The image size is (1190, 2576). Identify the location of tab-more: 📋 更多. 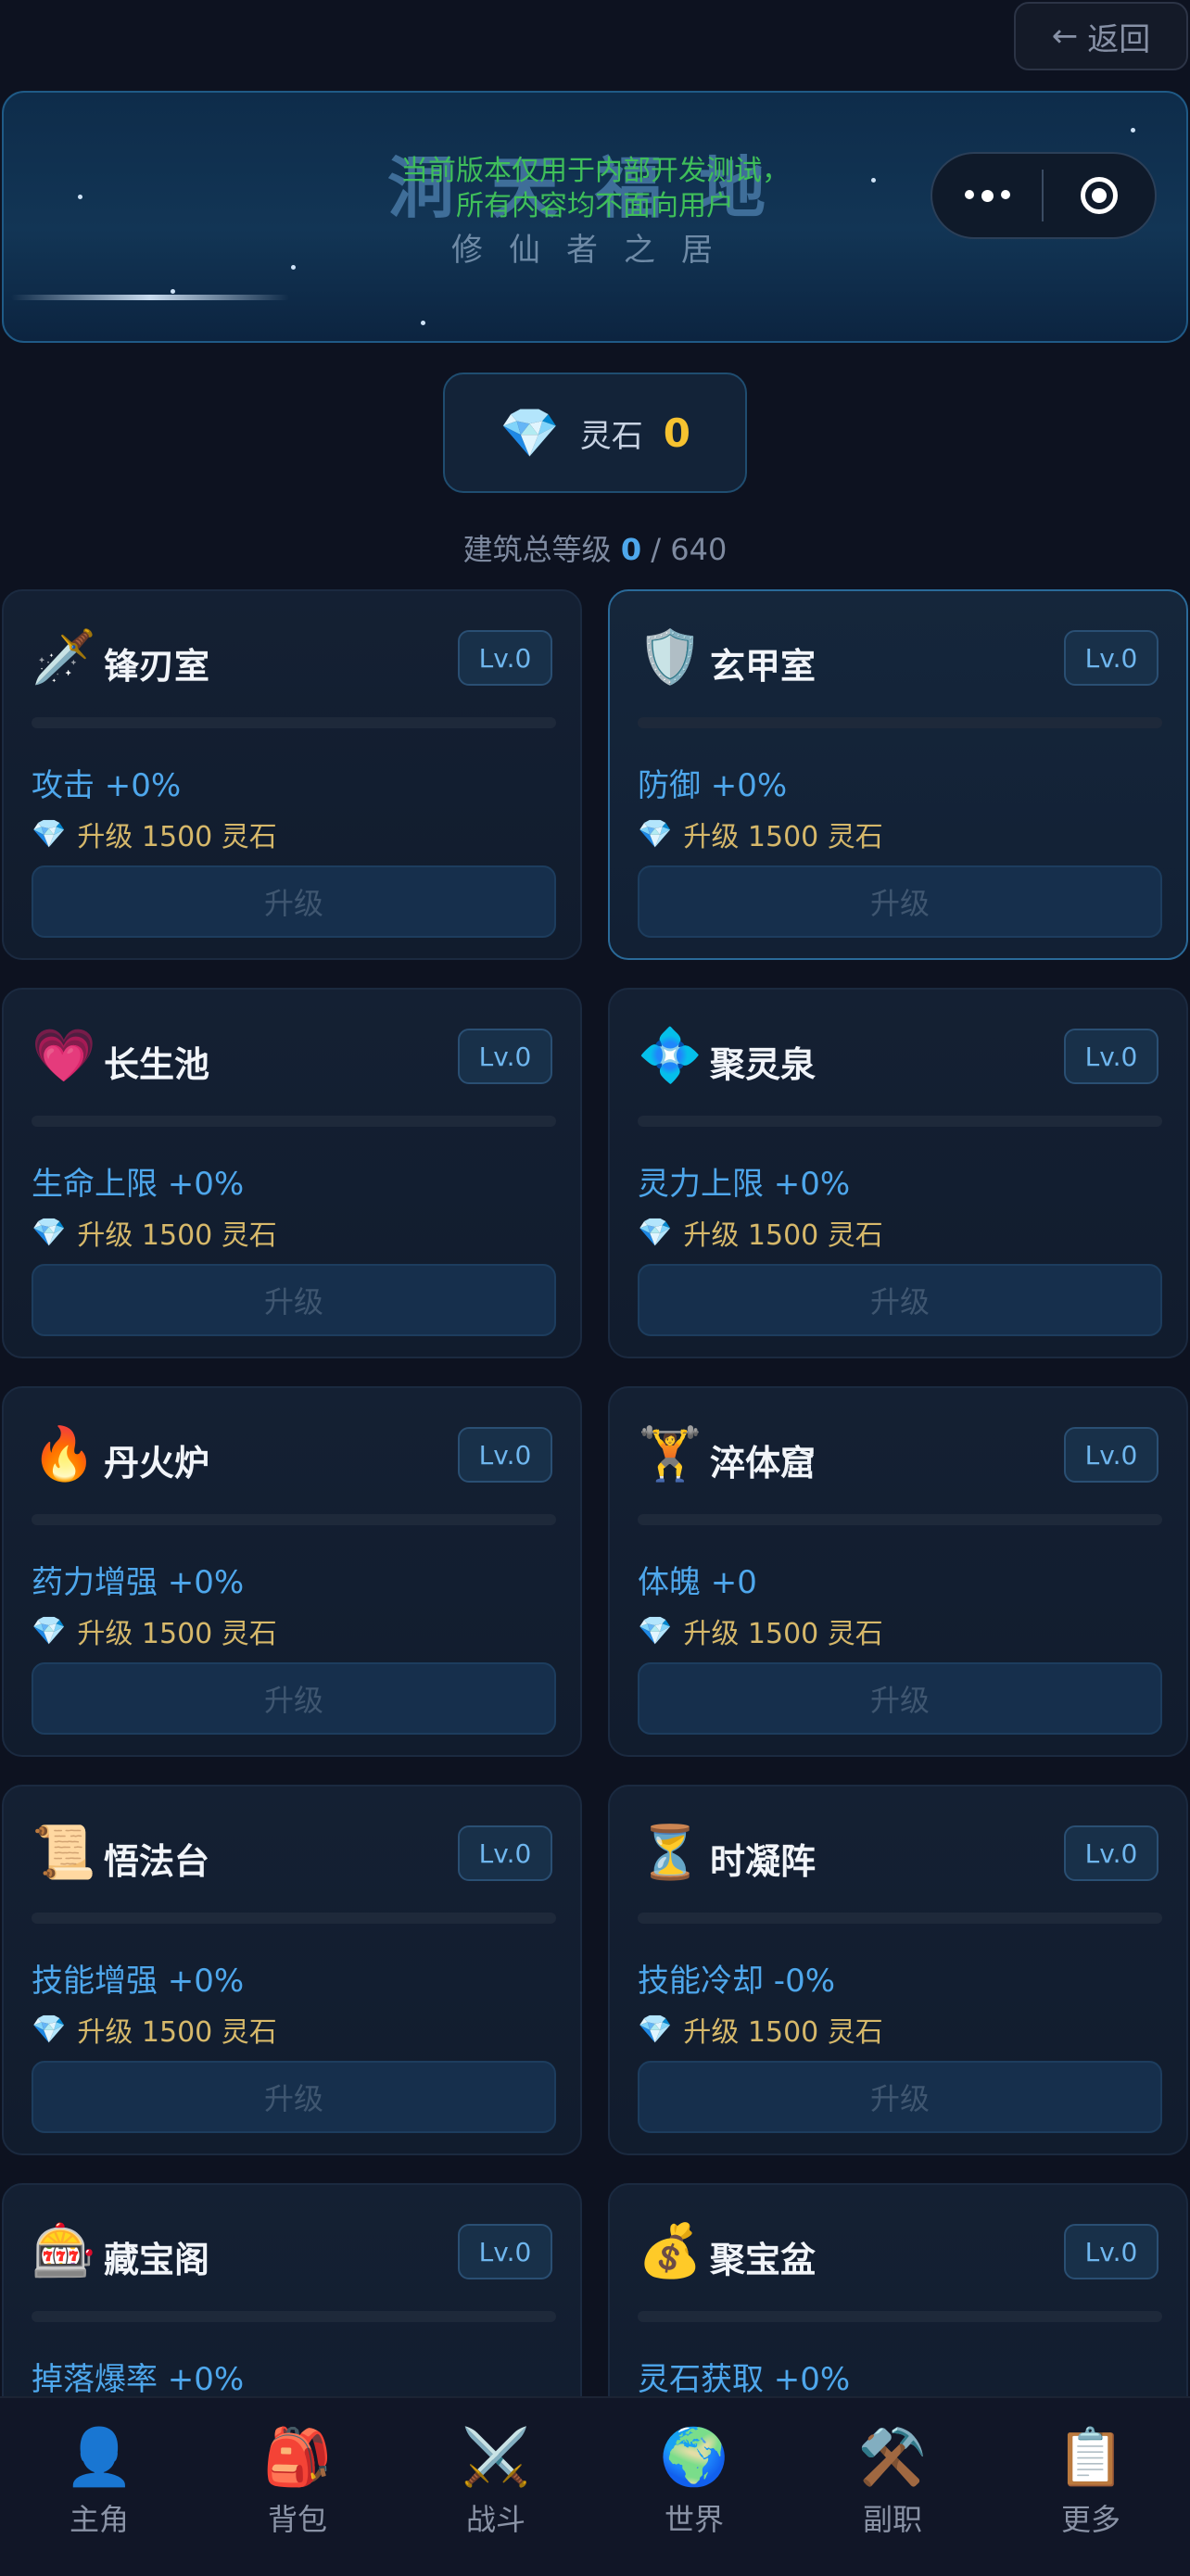
(1091, 2487).